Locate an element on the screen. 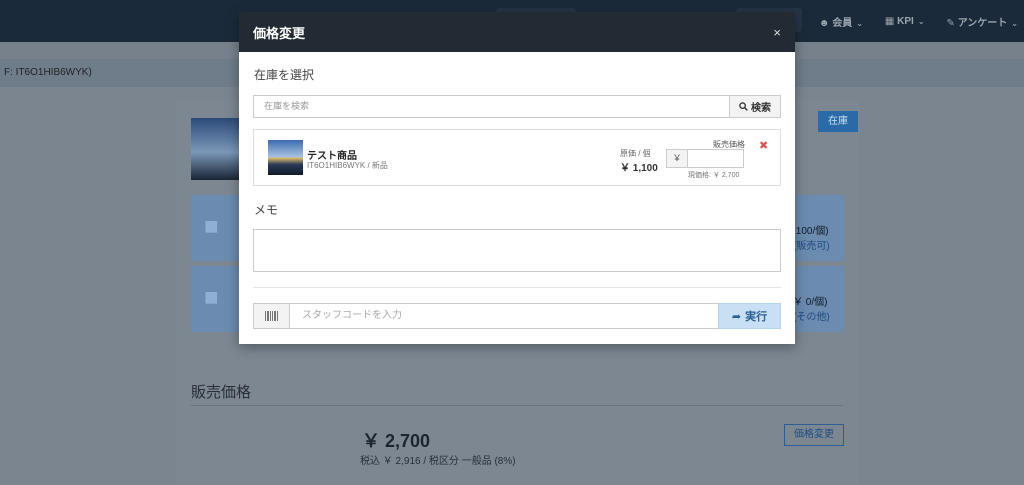  nav-item-kpi: ▦ KPI ⌄ is located at coordinates (905, 21).